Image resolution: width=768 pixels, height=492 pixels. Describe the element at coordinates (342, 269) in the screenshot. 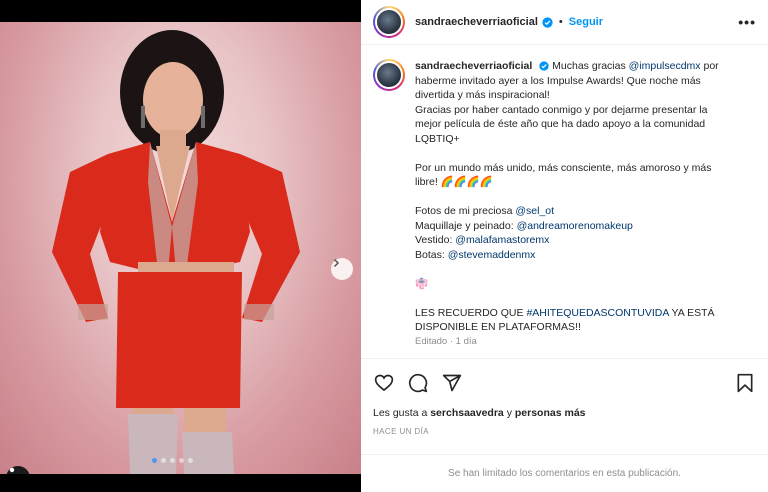

I see `carousel-next-button` at that location.